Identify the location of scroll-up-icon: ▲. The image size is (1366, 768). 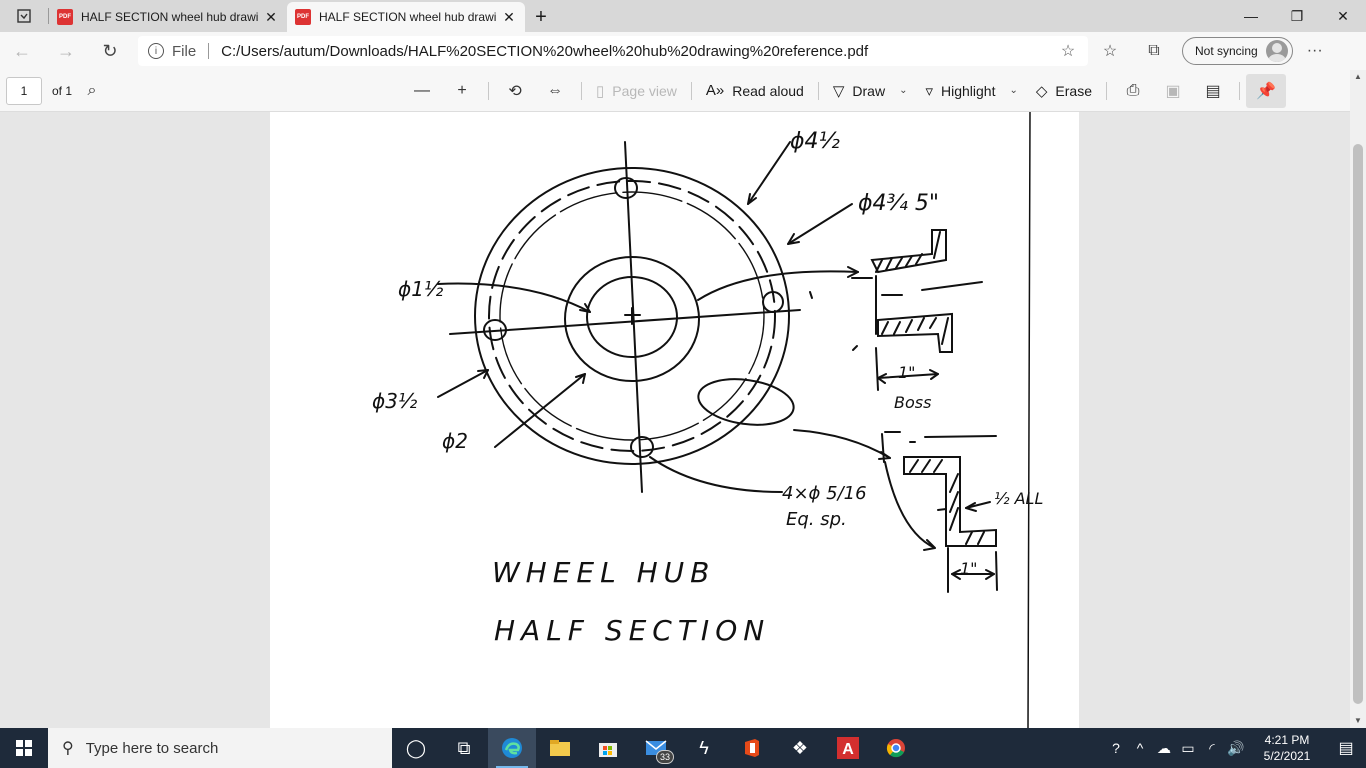
(1358, 77).